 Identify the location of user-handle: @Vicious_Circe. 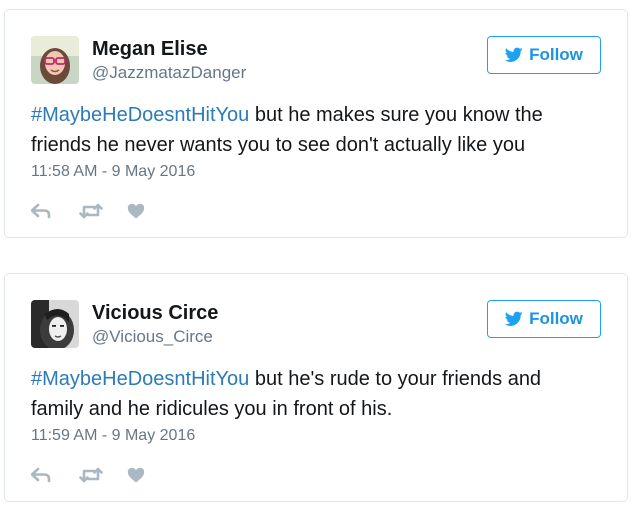
(152, 337).